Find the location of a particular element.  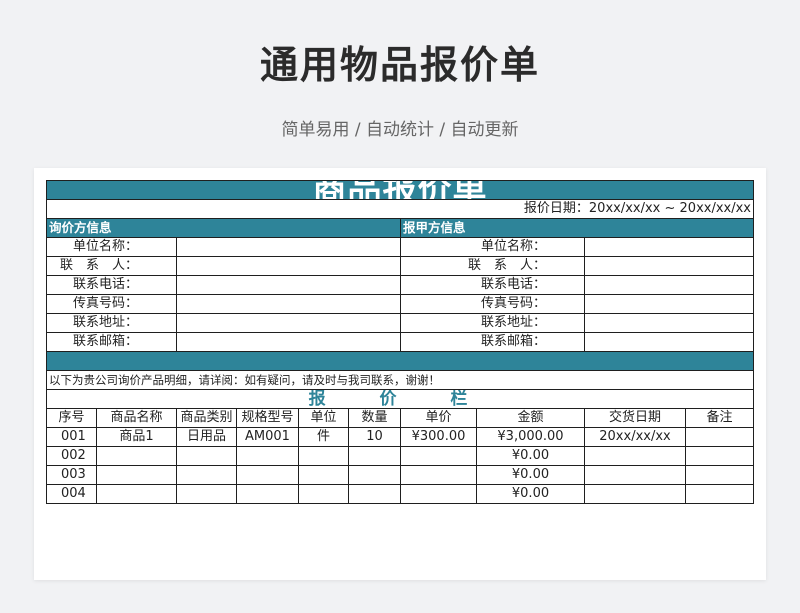

table-cell: AM001 is located at coordinates (267, 437).